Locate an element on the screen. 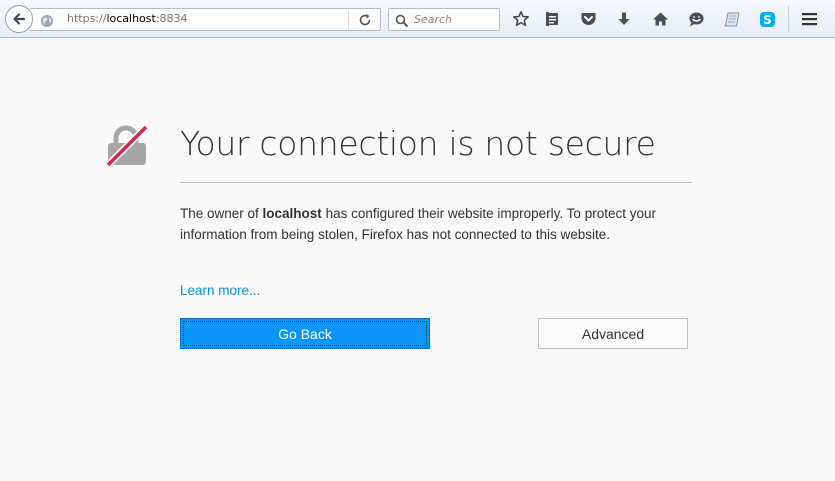 This screenshot has height=481, width=835. menu-icon is located at coordinates (809, 19).